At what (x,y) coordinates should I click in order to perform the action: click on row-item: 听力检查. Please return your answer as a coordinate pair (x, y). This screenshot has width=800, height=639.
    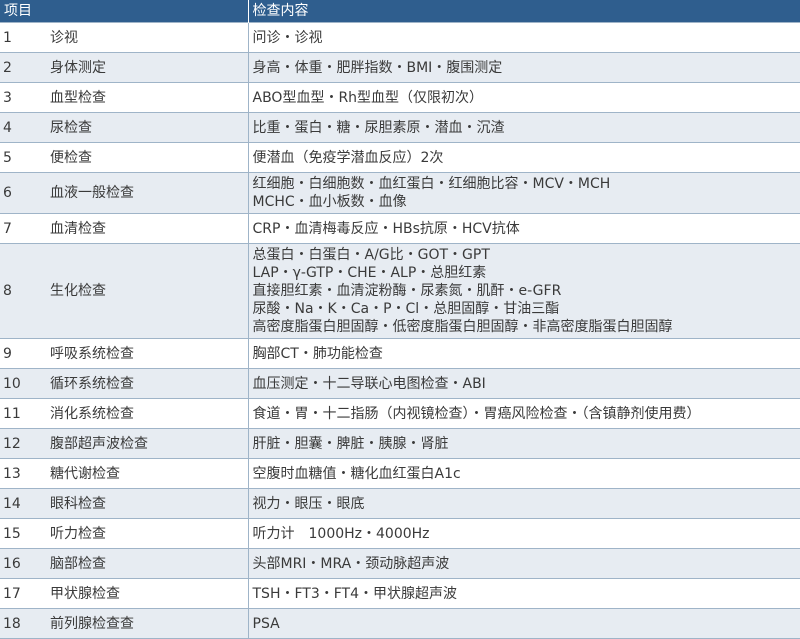
    Looking at the image, I should click on (149, 533).